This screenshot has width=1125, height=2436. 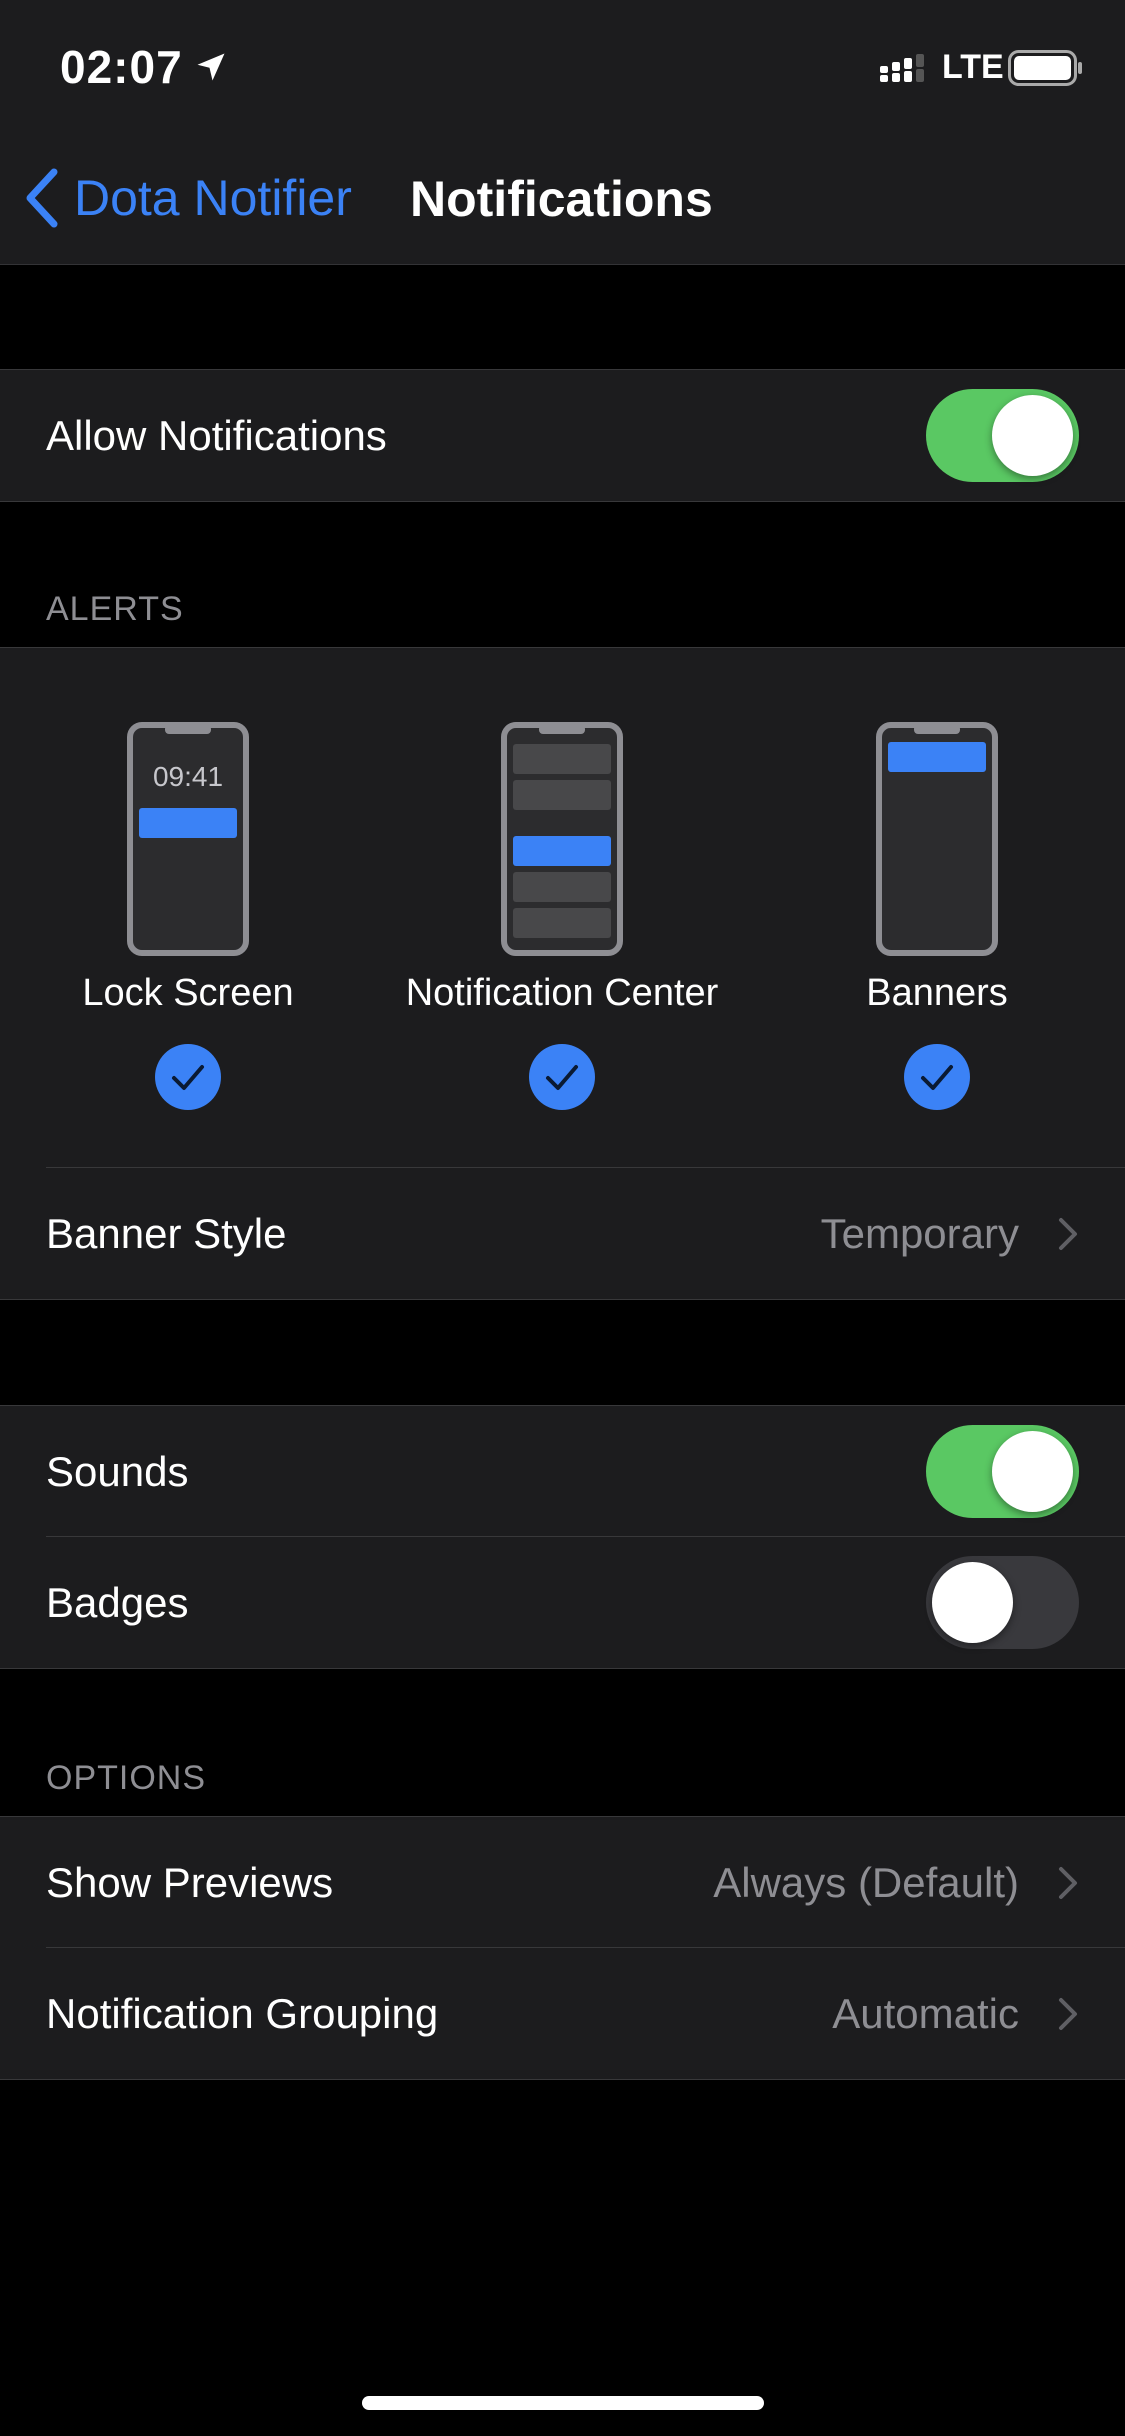 What do you see at coordinates (919, 1233) in the screenshot?
I see `banner-style-value: Temporary` at bounding box center [919, 1233].